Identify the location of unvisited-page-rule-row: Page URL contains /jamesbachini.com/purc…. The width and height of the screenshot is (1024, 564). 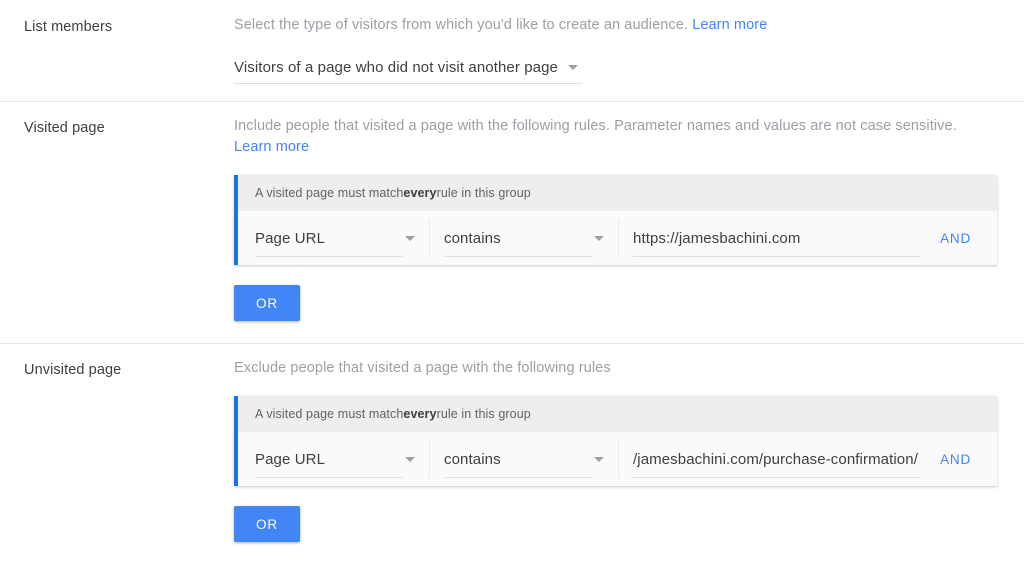
(617, 459).